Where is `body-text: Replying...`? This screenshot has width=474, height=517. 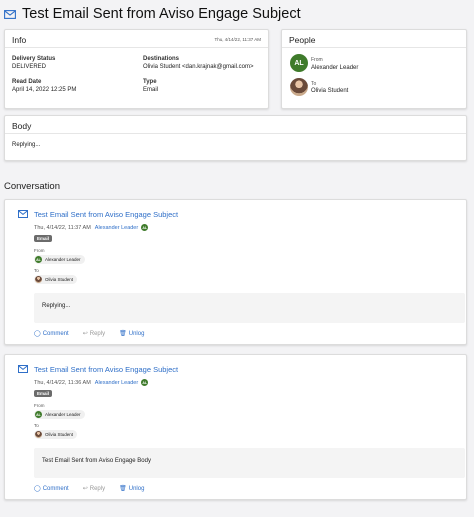 body-text: Replying... is located at coordinates (26, 145).